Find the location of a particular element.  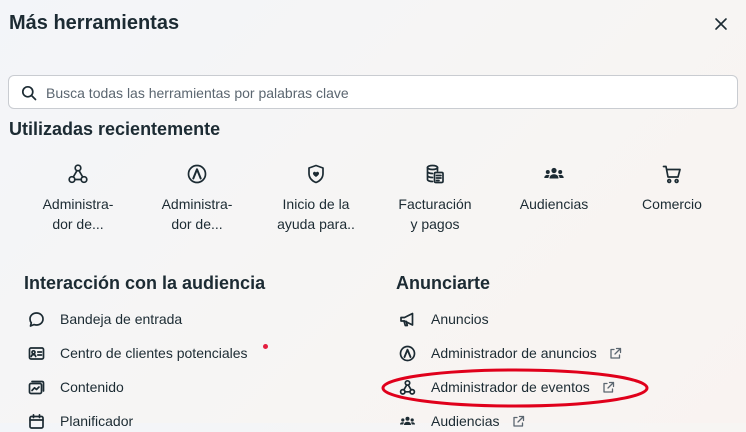

calendar-icon is located at coordinates (36, 421).